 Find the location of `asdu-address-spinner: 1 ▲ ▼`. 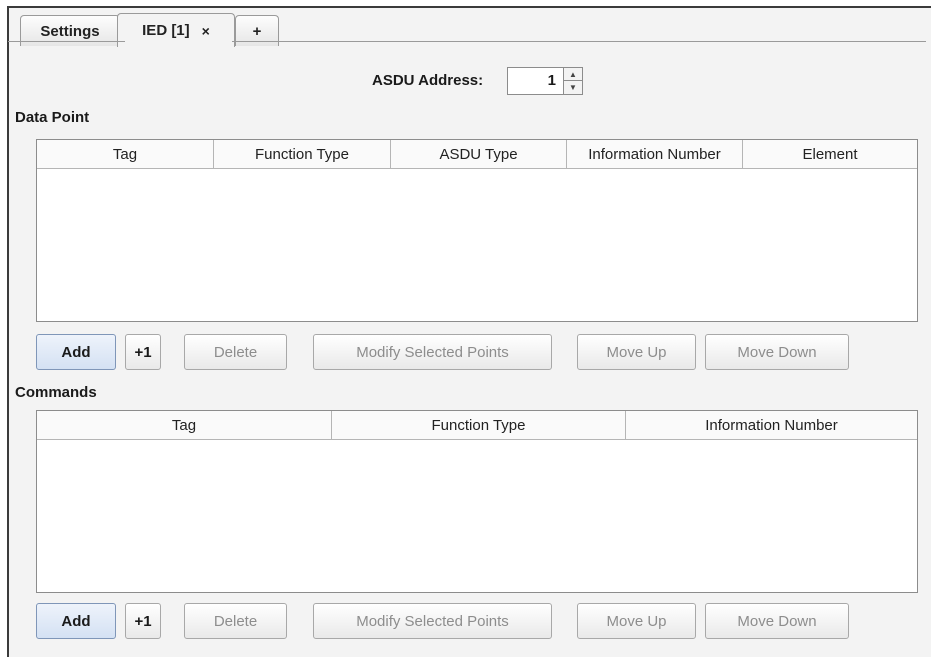

asdu-address-spinner: 1 ▲ ▼ is located at coordinates (545, 81).